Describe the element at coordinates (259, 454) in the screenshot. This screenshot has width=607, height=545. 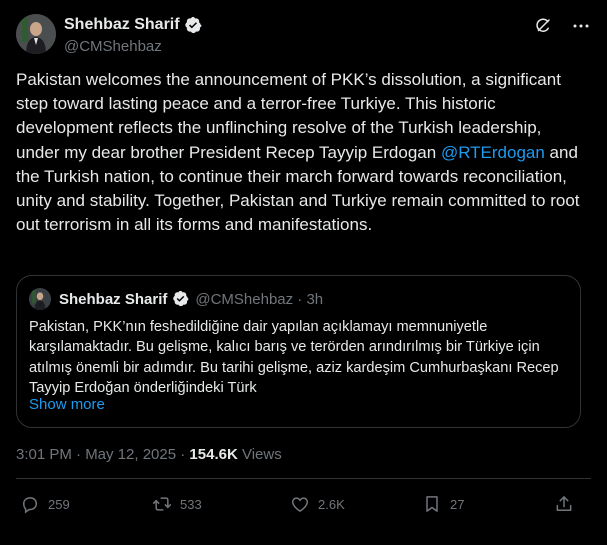
I see `views-label: Views` at that location.